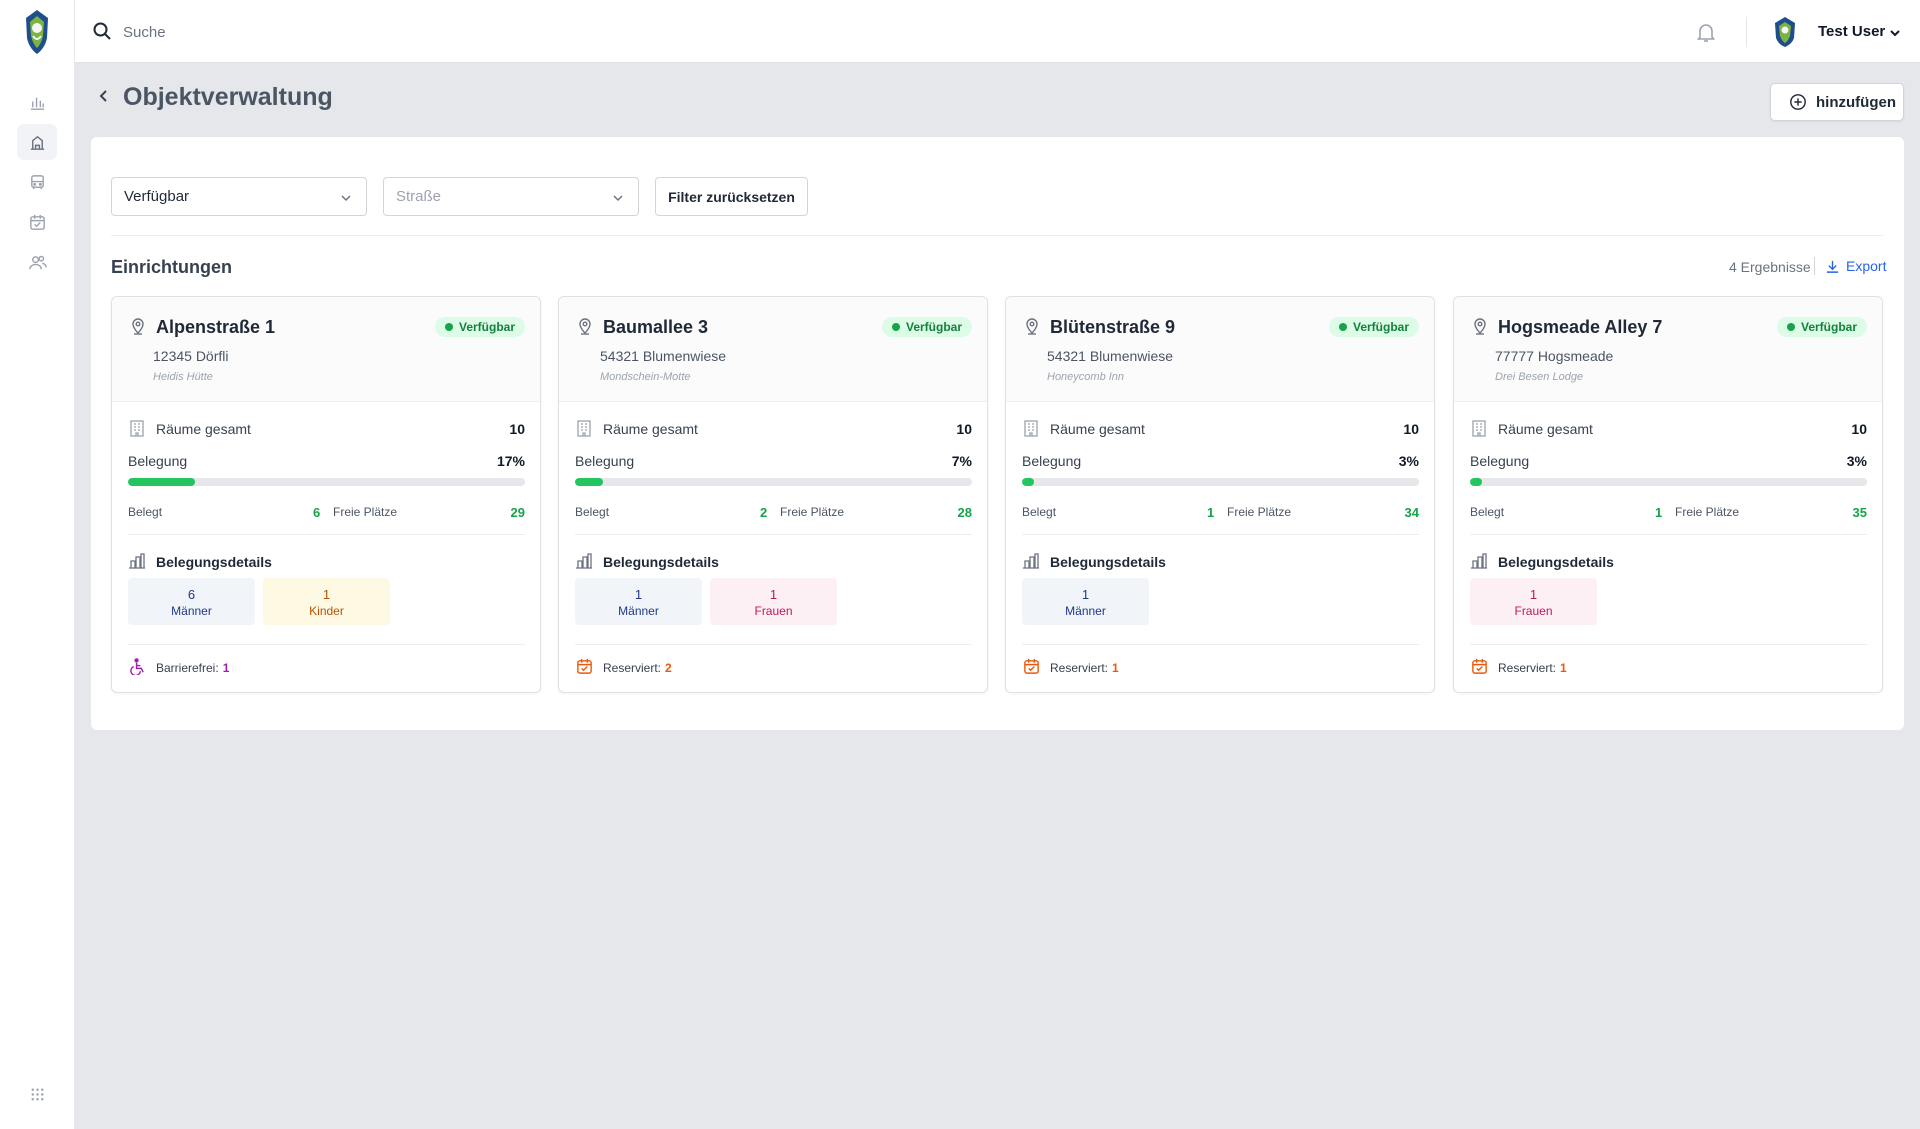 The width and height of the screenshot is (1920, 1129). What do you see at coordinates (373, 32) in the screenshot?
I see `search-input` at bounding box center [373, 32].